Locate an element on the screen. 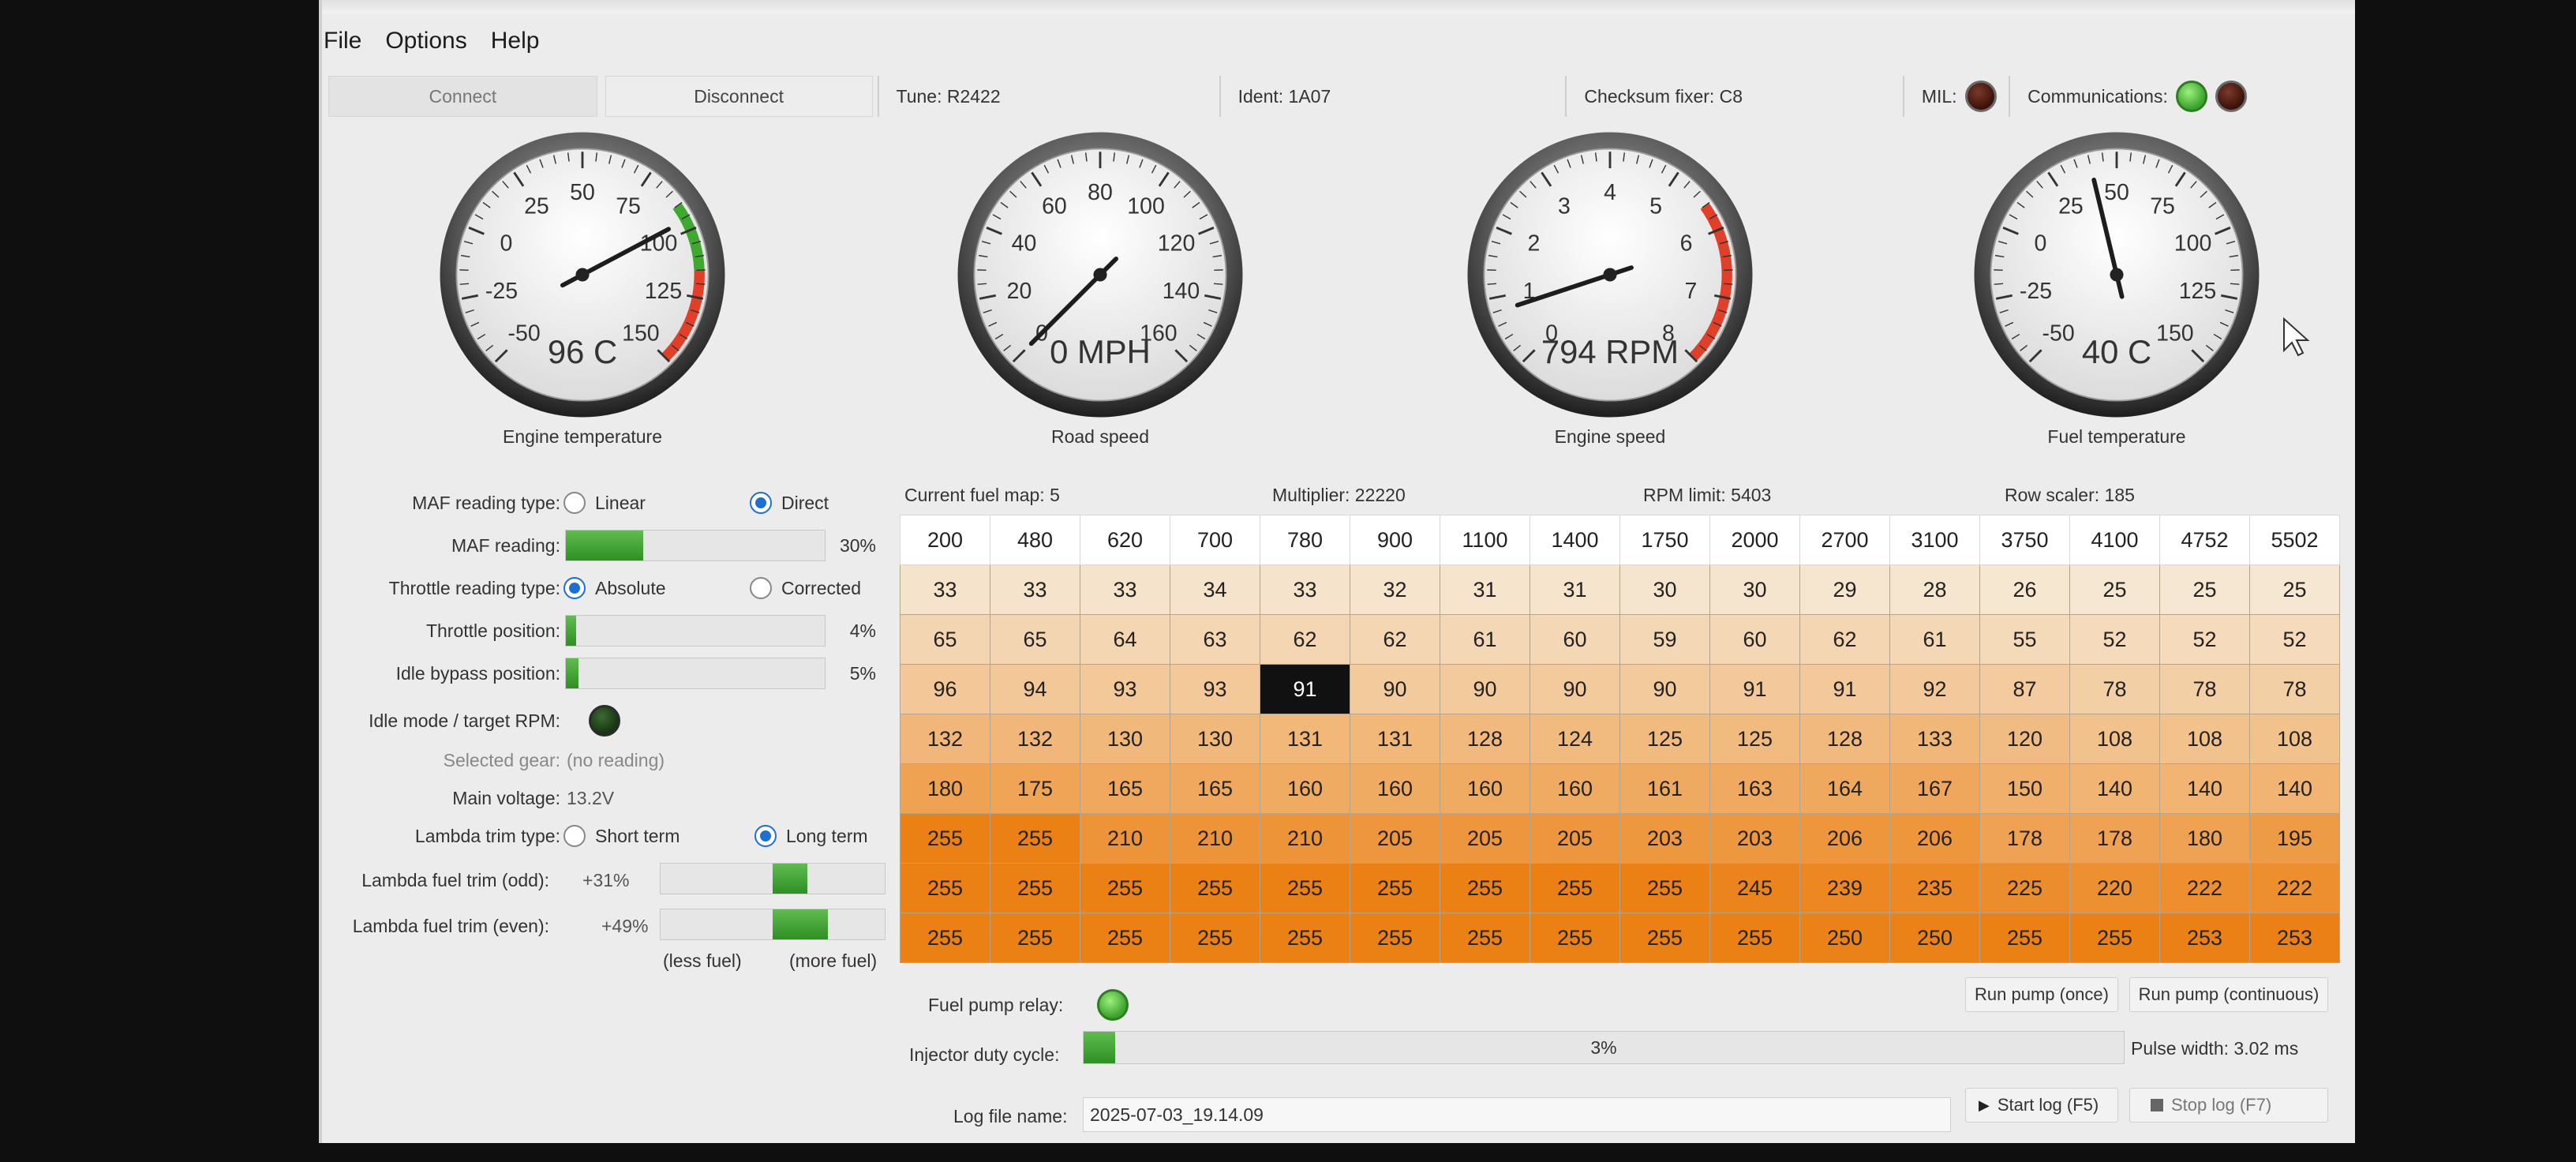 The width and height of the screenshot is (2576, 1162). fuel-map-cell: 239 is located at coordinates (1844, 888).